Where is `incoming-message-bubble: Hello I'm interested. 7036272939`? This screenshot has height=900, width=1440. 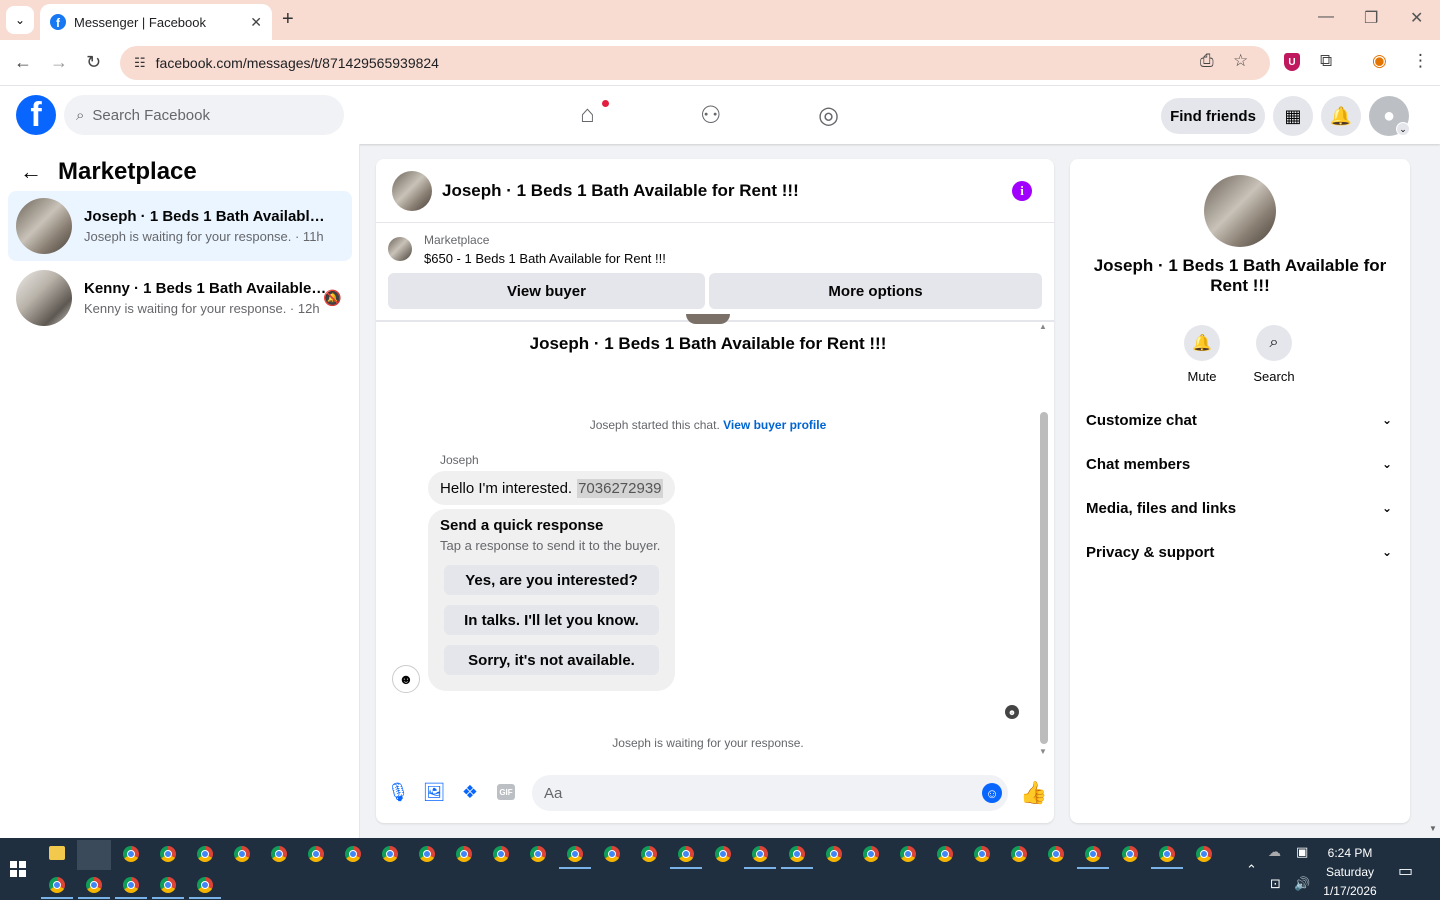
incoming-message-bubble: Hello I'm interested. 7036272939 is located at coordinates (551, 488).